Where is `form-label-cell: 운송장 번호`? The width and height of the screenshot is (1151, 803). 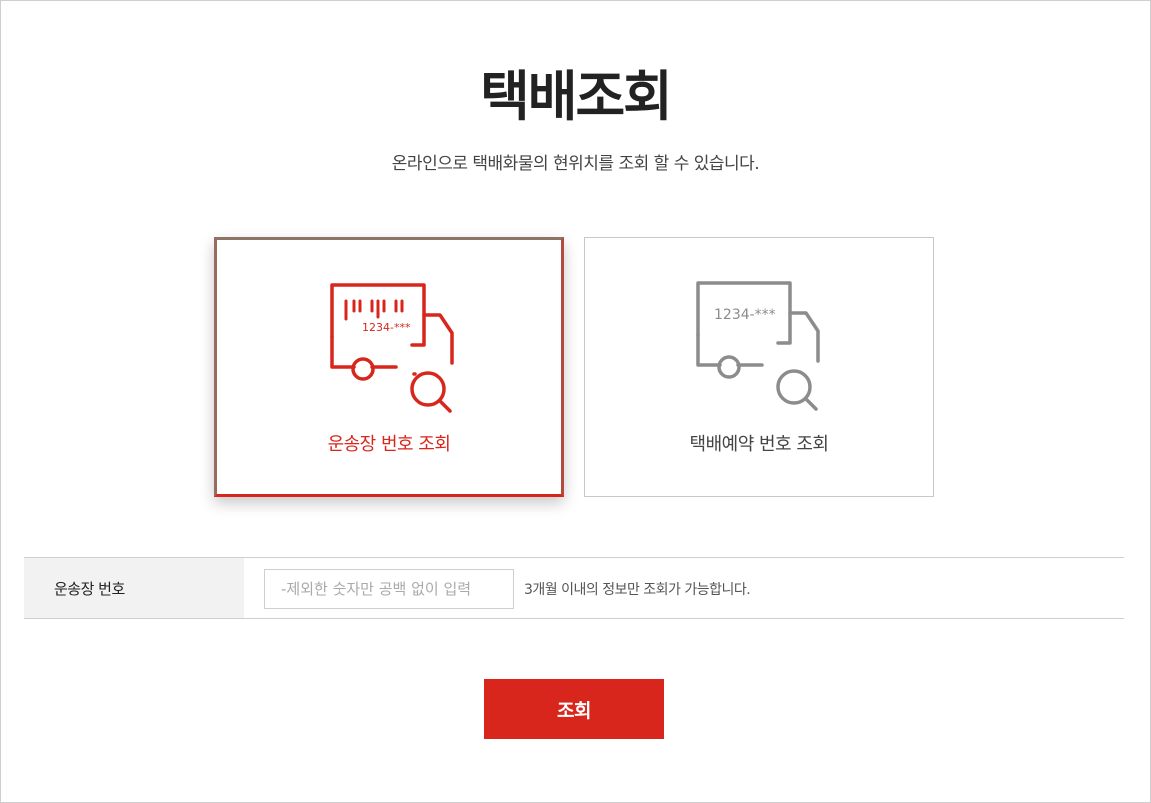
form-label-cell: 운송장 번호 is located at coordinates (134, 588).